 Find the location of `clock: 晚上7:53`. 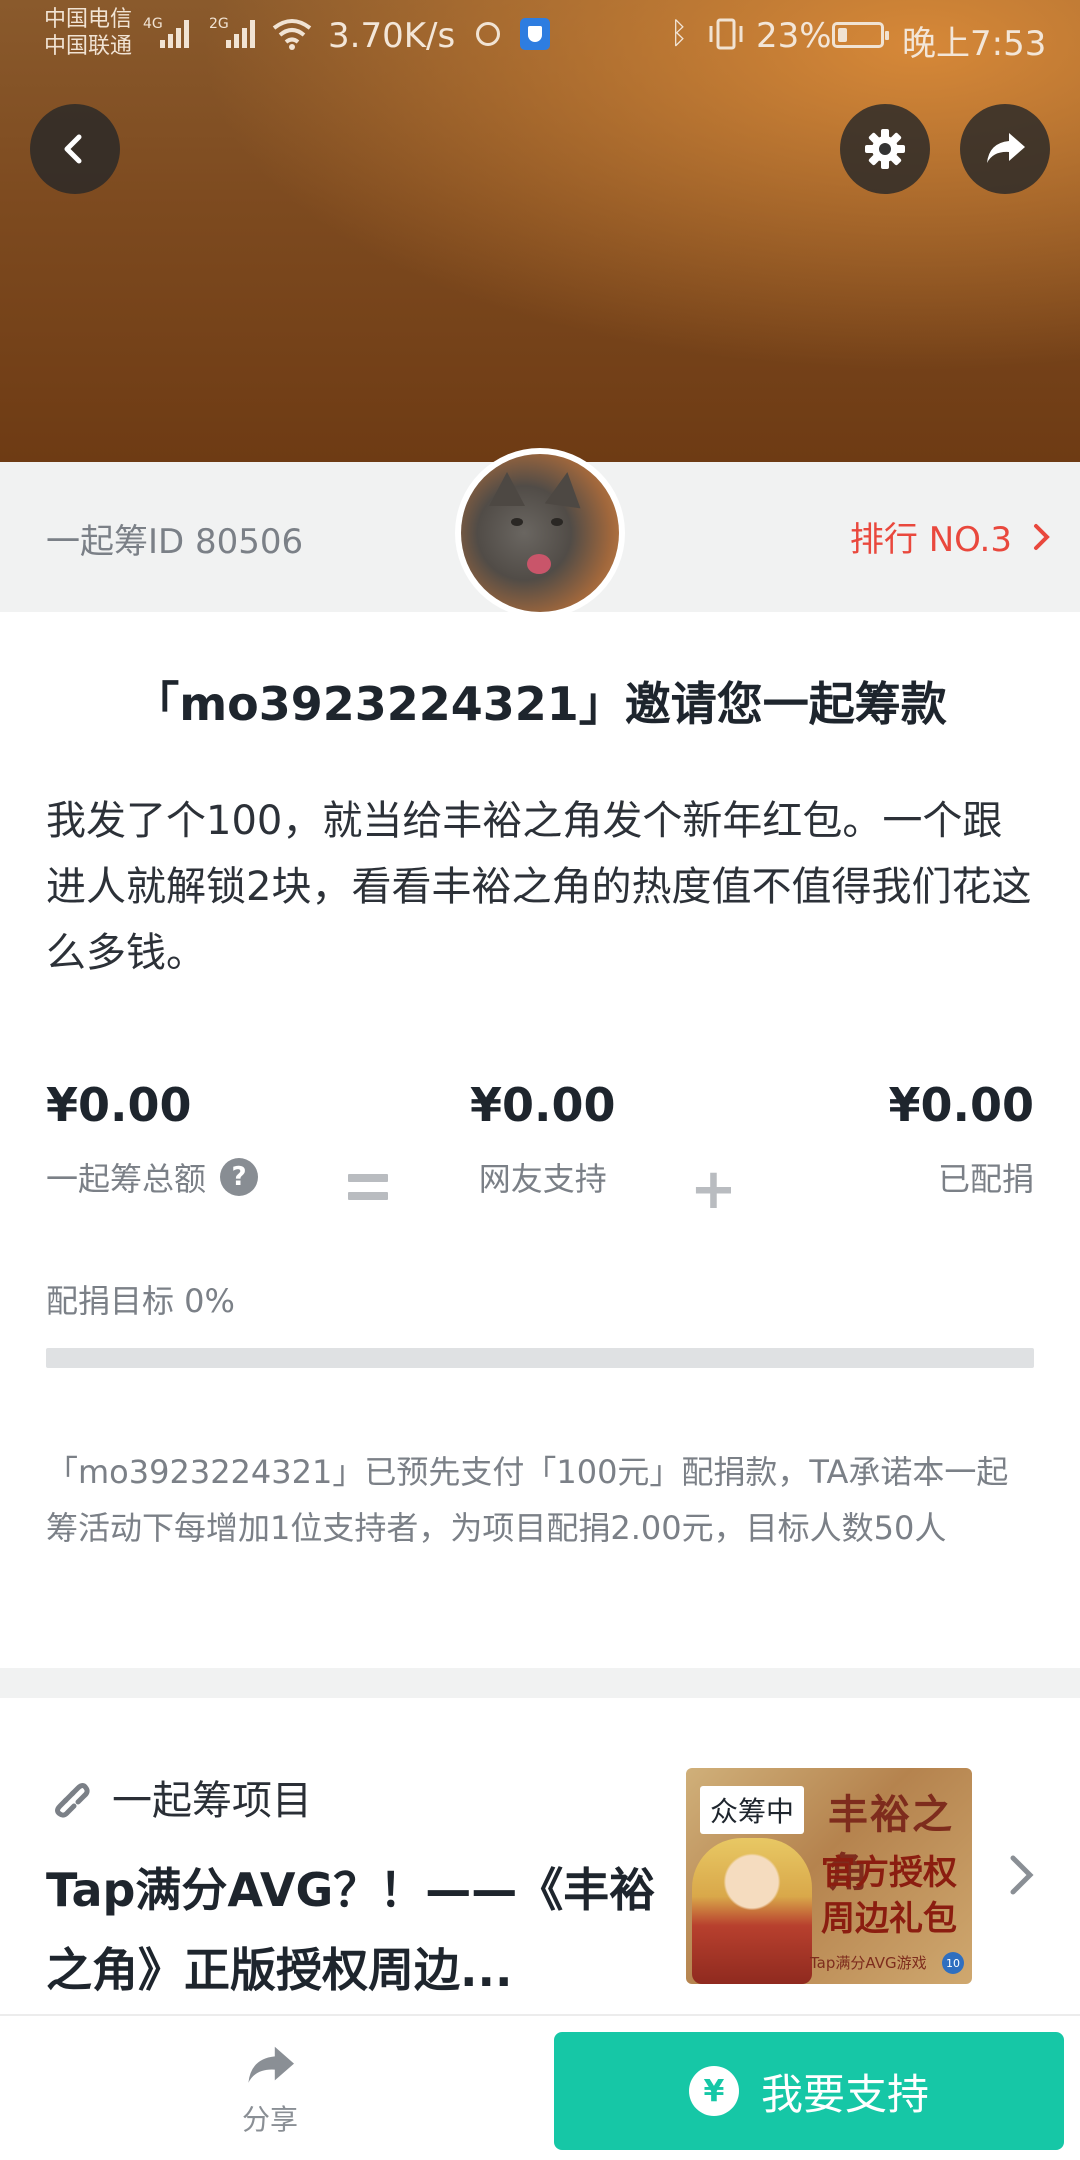

clock: 晚上7:53 is located at coordinates (974, 44).